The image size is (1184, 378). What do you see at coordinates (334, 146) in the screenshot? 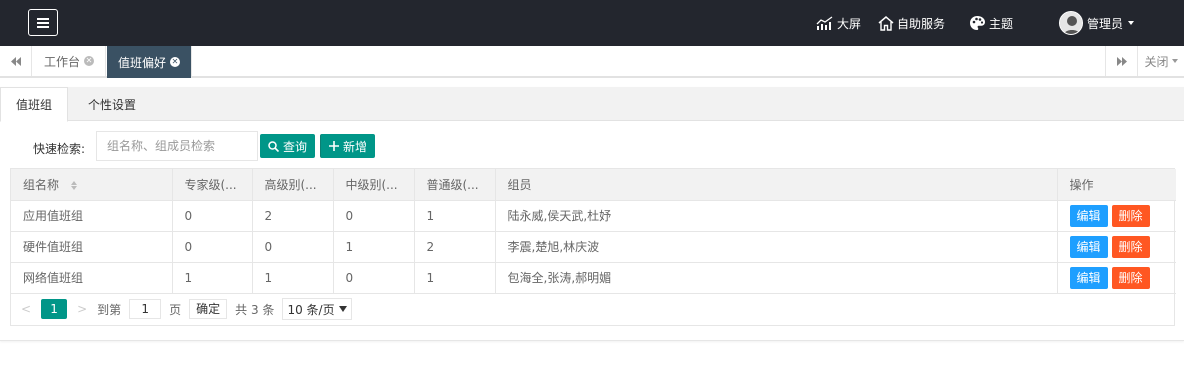
I see `plus-icon` at bounding box center [334, 146].